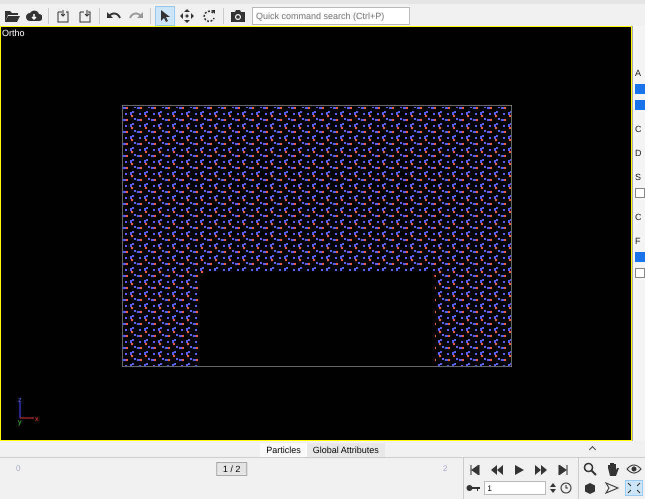 Image resolution: width=645 pixels, height=499 pixels. I want to click on clock-icon, so click(566, 488).